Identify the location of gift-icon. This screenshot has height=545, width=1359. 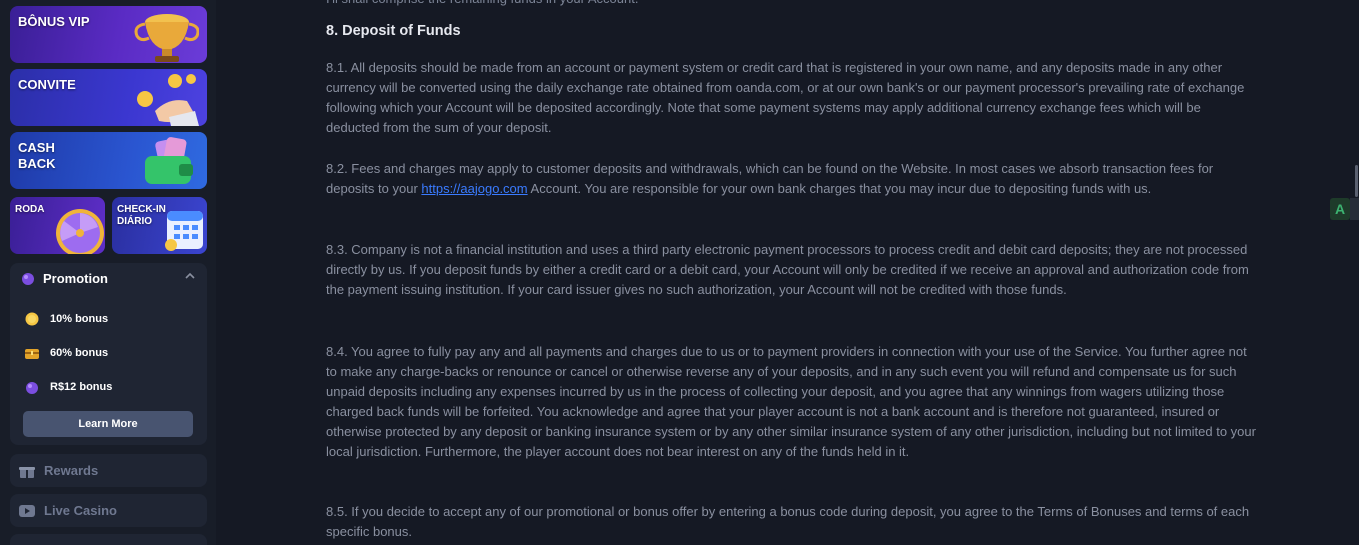
(27, 472).